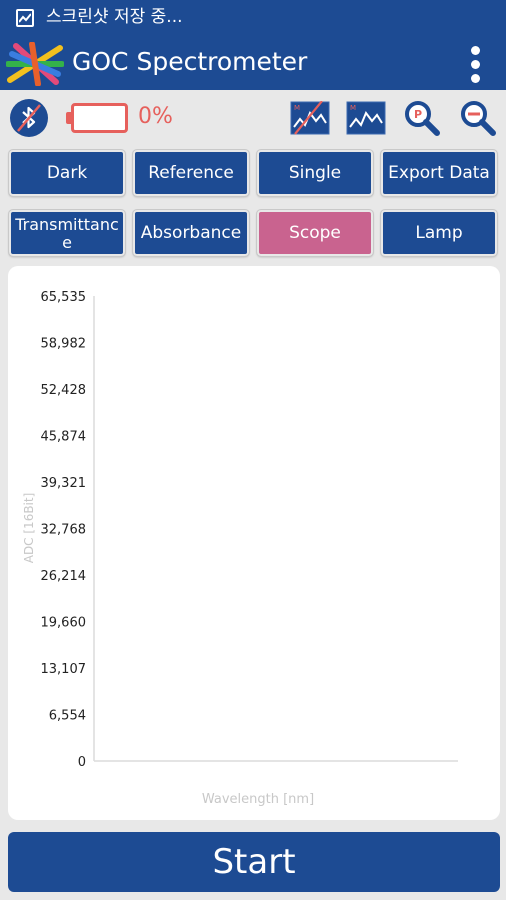  I want to click on y-tick-label: 58,982, so click(64, 344).